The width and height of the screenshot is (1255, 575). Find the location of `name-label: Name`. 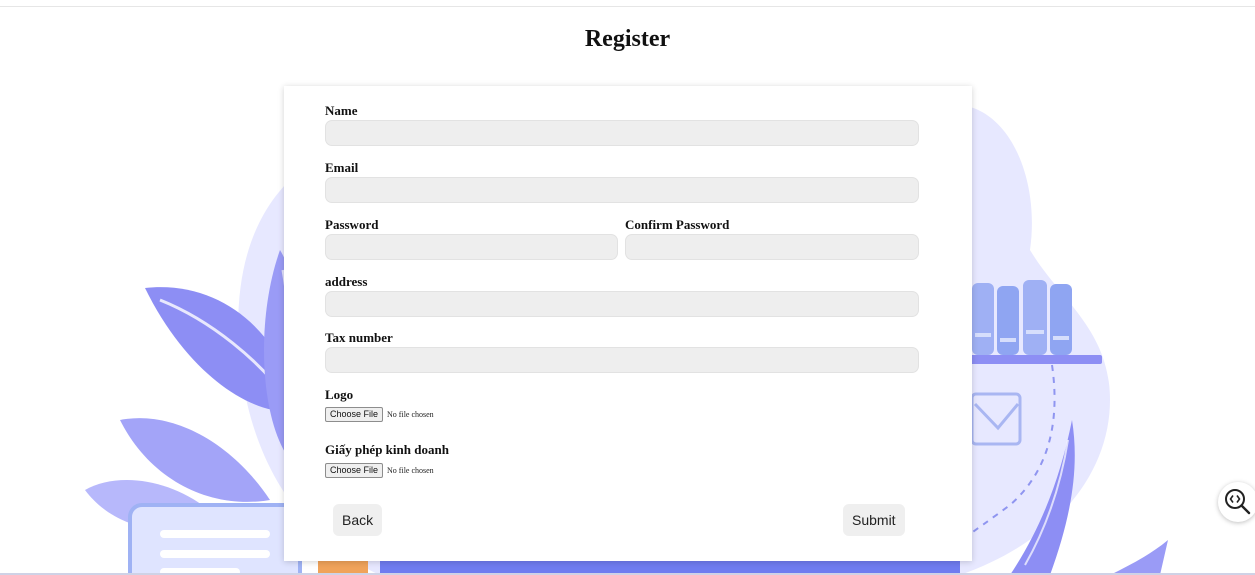

name-label: Name is located at coordinates (341, 110).